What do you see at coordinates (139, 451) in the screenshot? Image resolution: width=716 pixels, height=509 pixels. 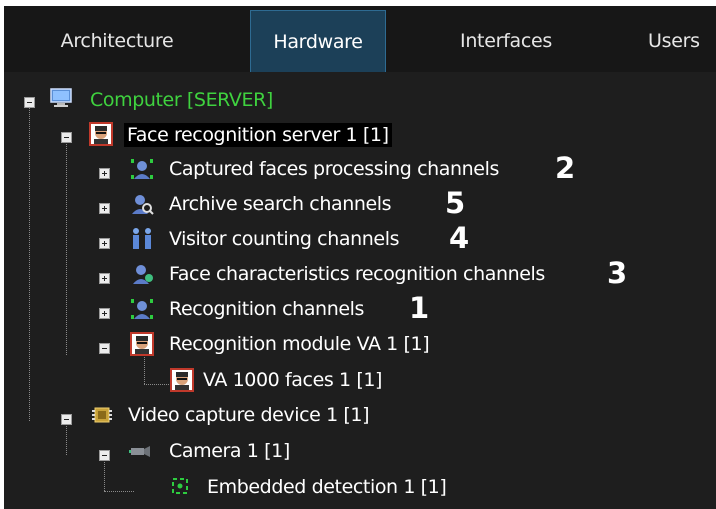 I see `camera-icon` at bounding box center [139, 451].